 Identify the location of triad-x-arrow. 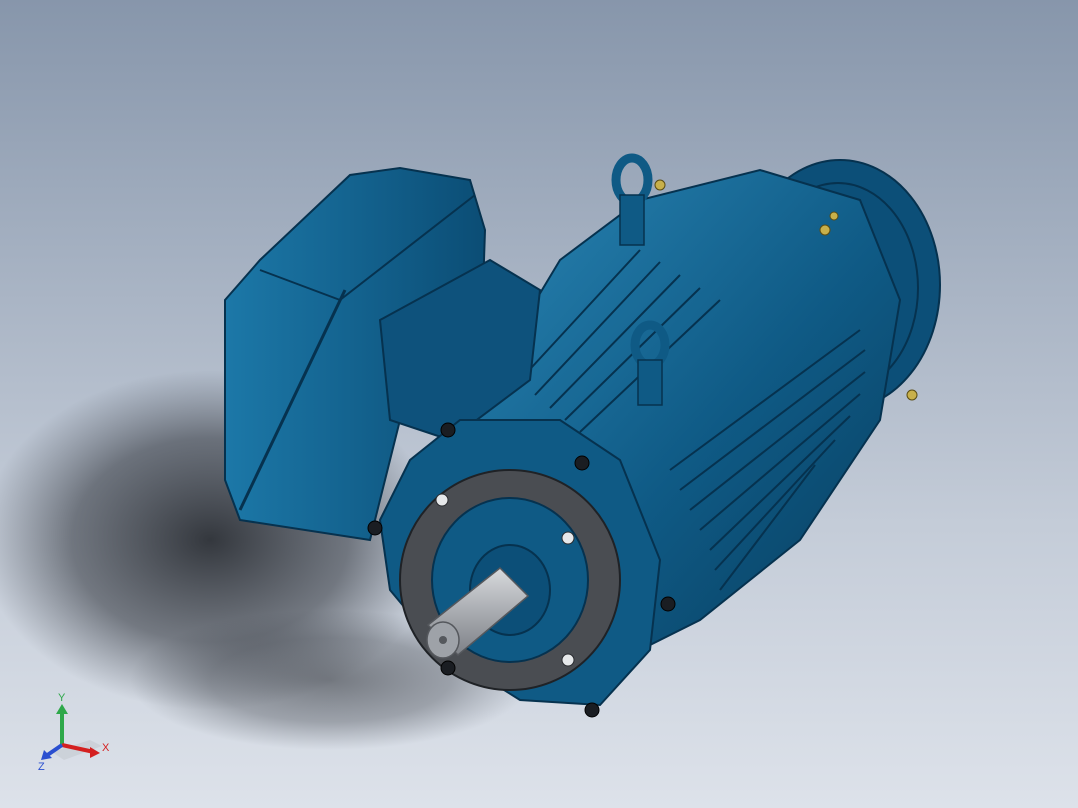
(95, 752).